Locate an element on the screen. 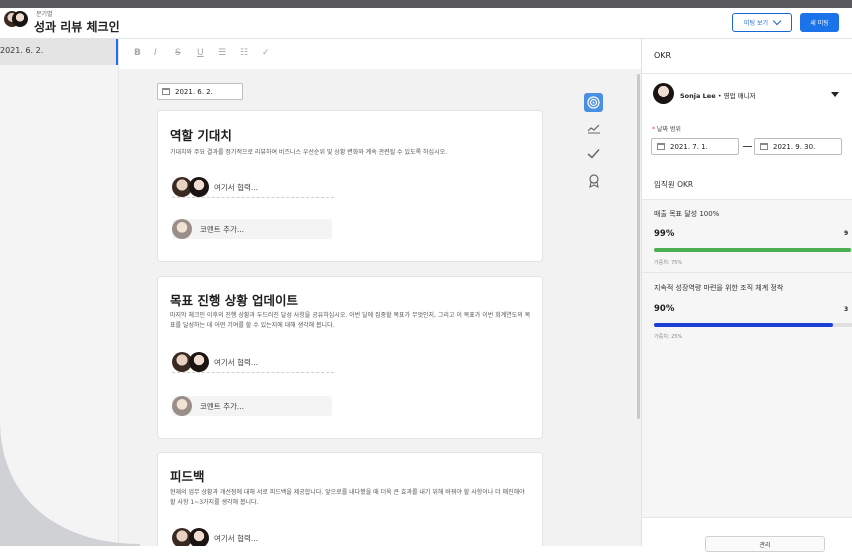 The width and height of the screenshot is (852, 552). okr-edge-value: 3 is located at coordinates (846, 309).